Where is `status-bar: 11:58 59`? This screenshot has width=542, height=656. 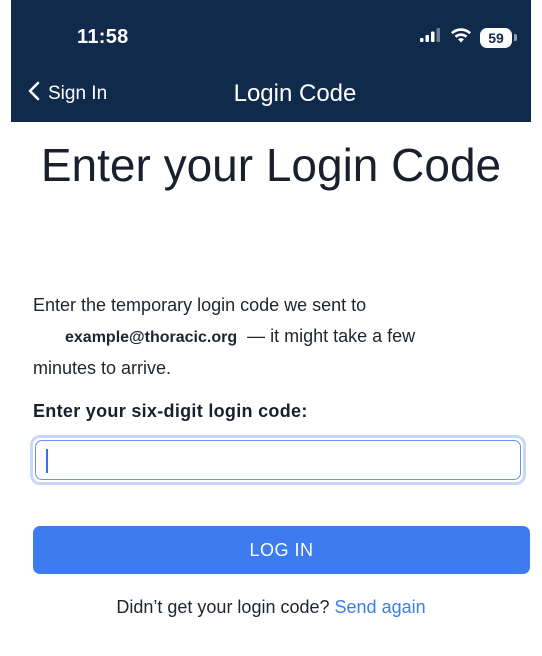
status-bar: 11:58 59 is located at coordinates (271, 37).